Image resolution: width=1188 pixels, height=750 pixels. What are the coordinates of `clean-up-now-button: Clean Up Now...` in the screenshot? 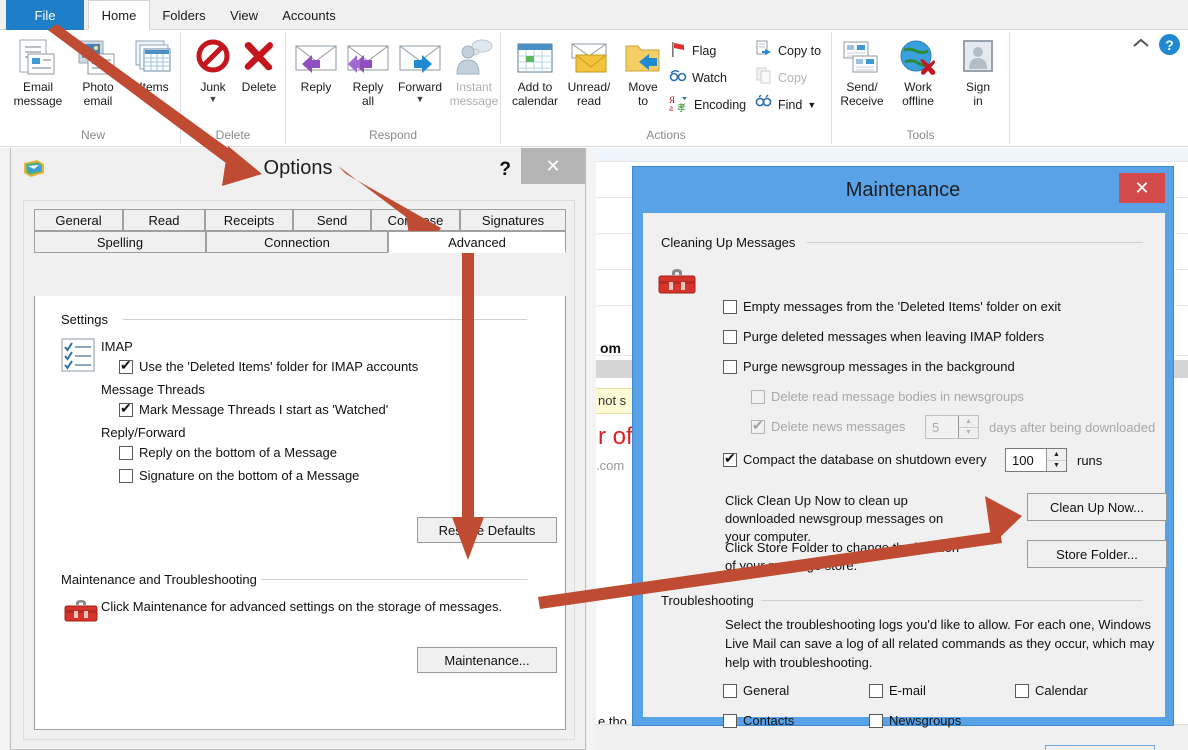 It's located at (1097, 507).